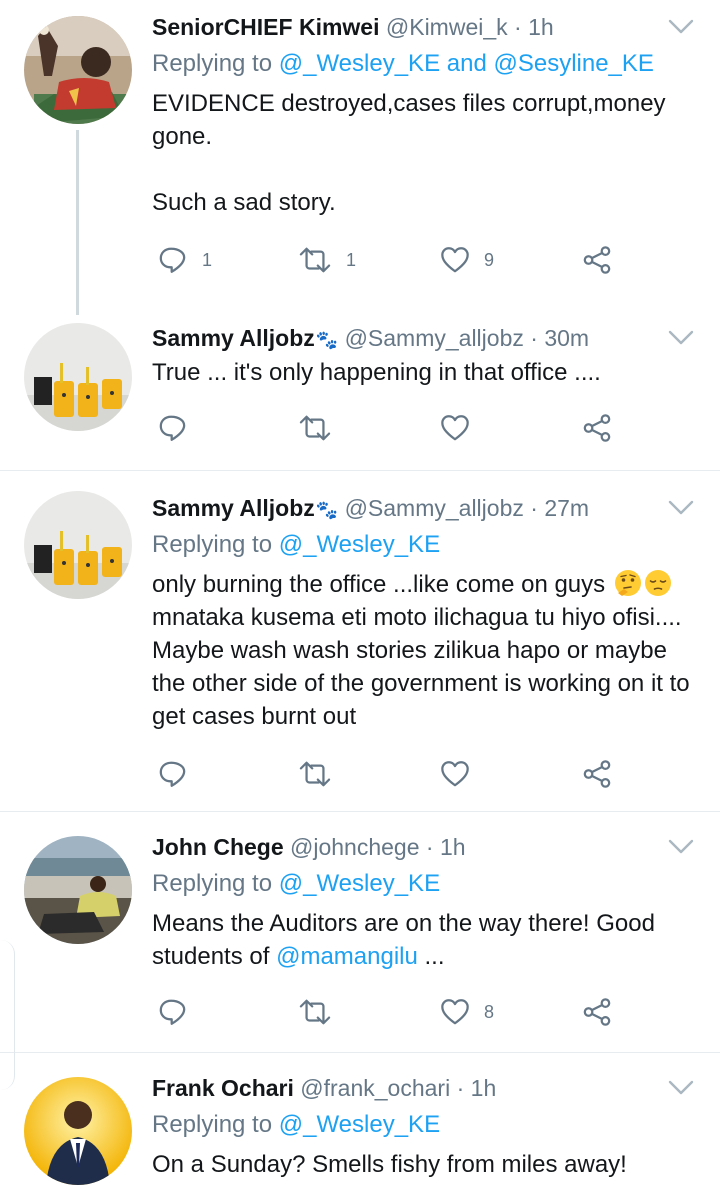 The width and height of the screenshot is (720, 1191). What do you see at coordinates (627, 583) in the screenshot?
I see `thinking-face-icon` at bounding box center [627, 583].